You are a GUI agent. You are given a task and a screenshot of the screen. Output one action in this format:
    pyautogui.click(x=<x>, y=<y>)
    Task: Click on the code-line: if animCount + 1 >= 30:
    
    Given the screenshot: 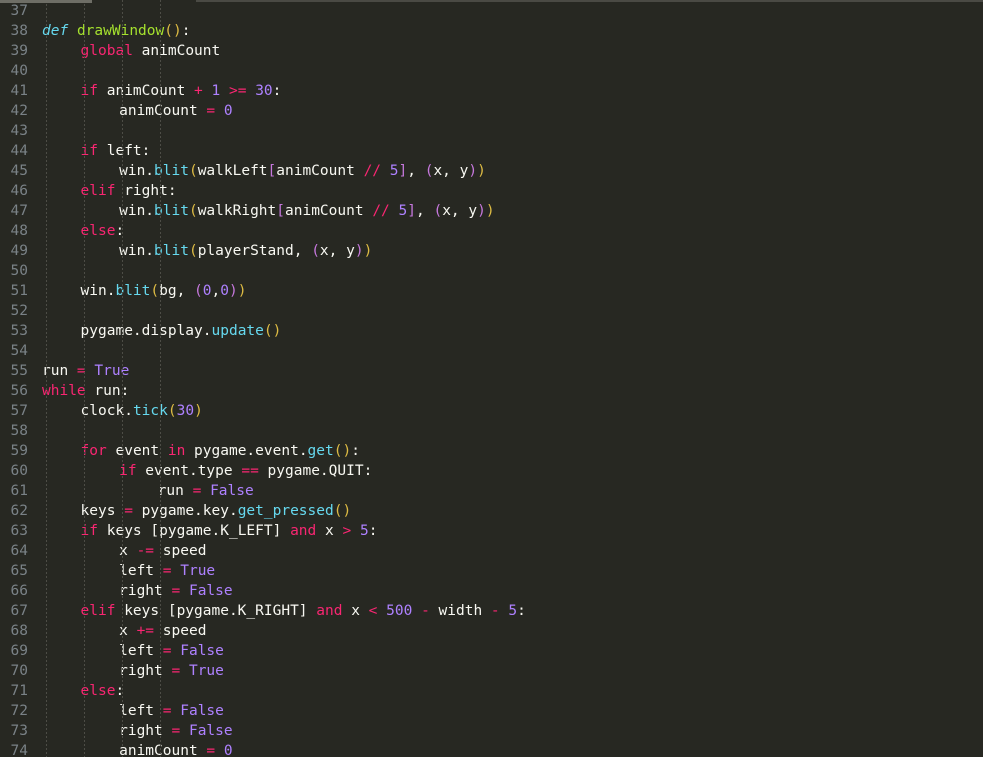 What is the action you would take?
    pyautogui.click(x=181, y=91)
    